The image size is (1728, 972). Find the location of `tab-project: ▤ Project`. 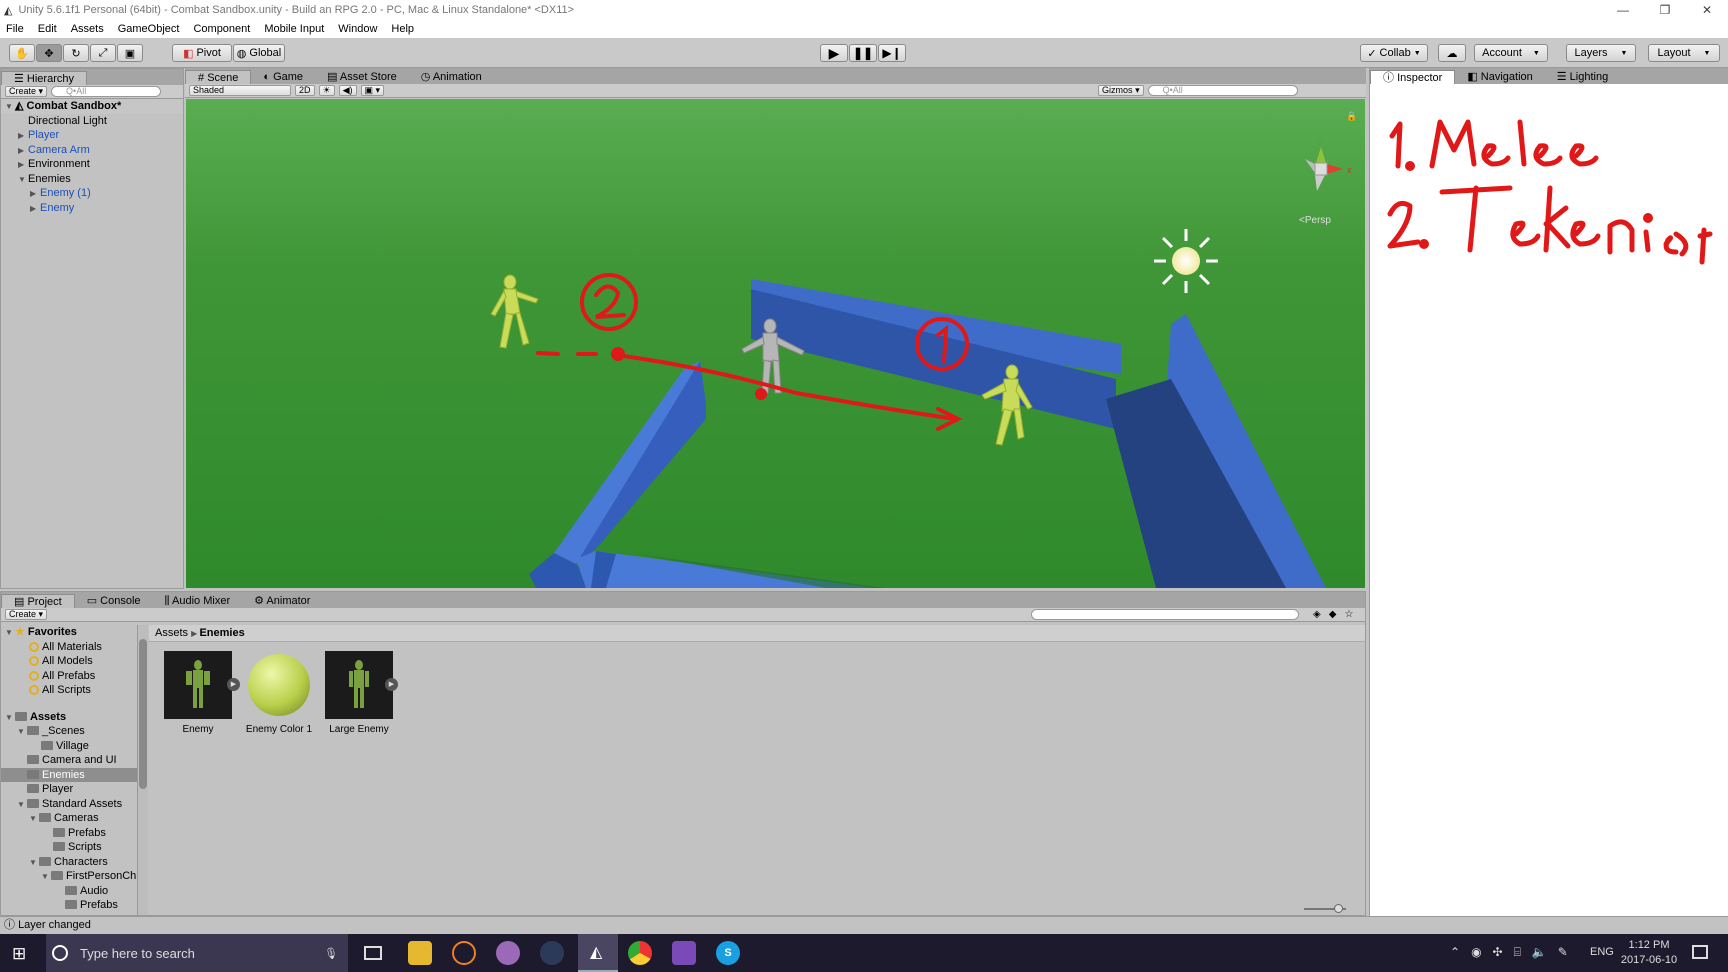

tab-project: ▤ Project is located at coordinates (38, 601).